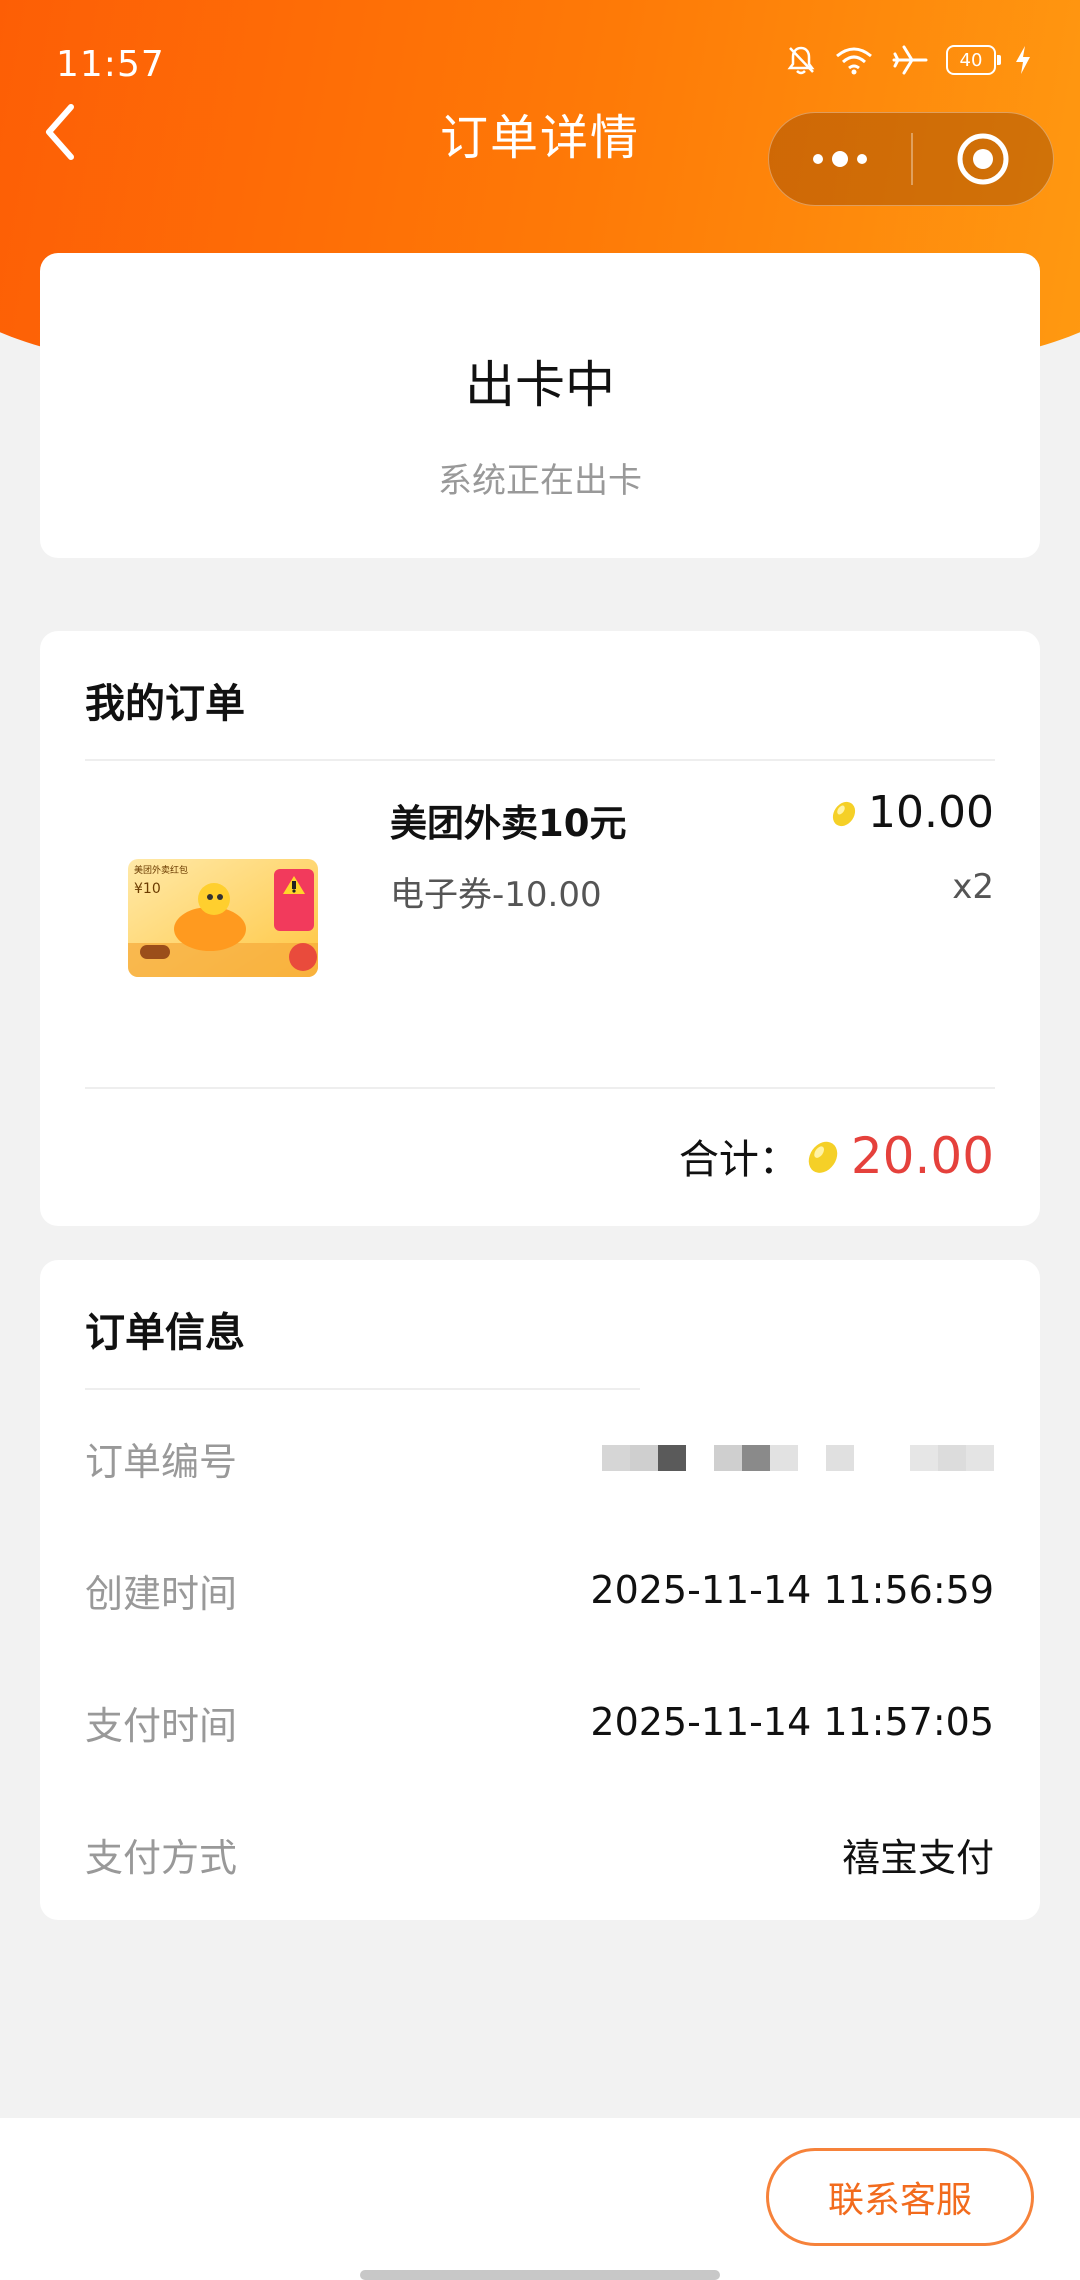 The height and width of the screenshot is (2280, 1080). Describe the element at coordinates (798, 1458) in the screenshot. I see `order-number-masked` at that location.